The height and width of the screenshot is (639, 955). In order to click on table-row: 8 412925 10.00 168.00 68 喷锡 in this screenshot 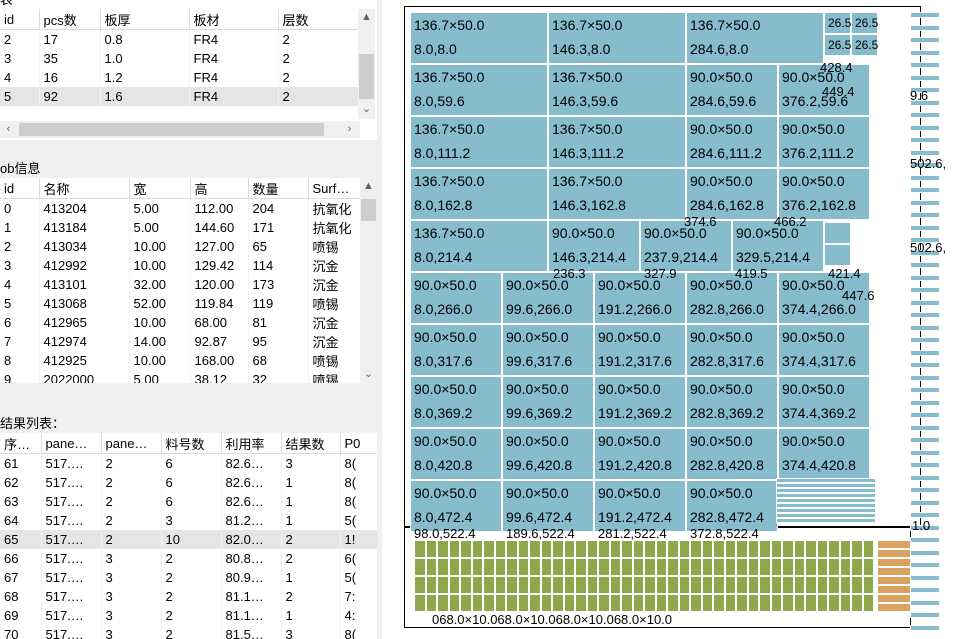, I will do `click(180, 360)`.